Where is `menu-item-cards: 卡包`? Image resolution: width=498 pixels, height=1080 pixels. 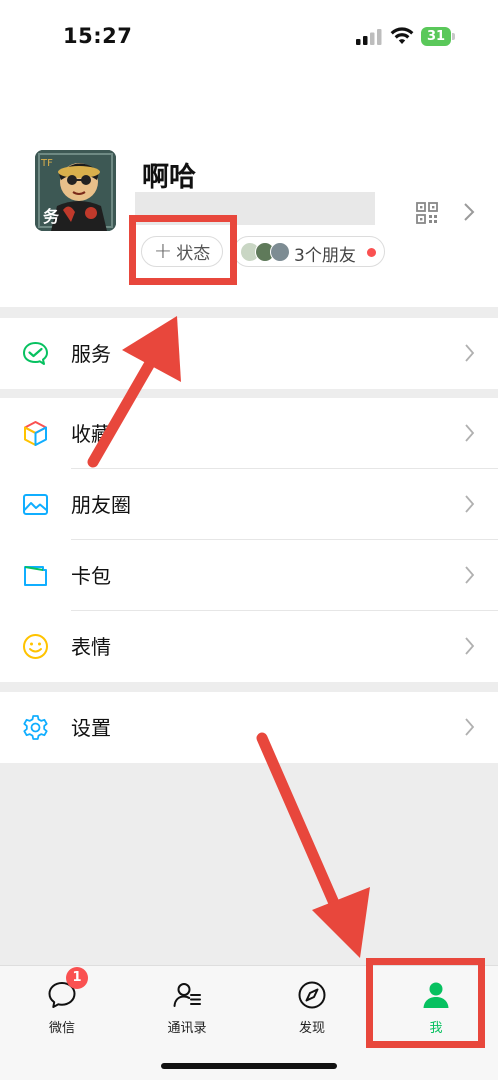 menu-item-cards: 卡包 is located at coordinates (249, 575).